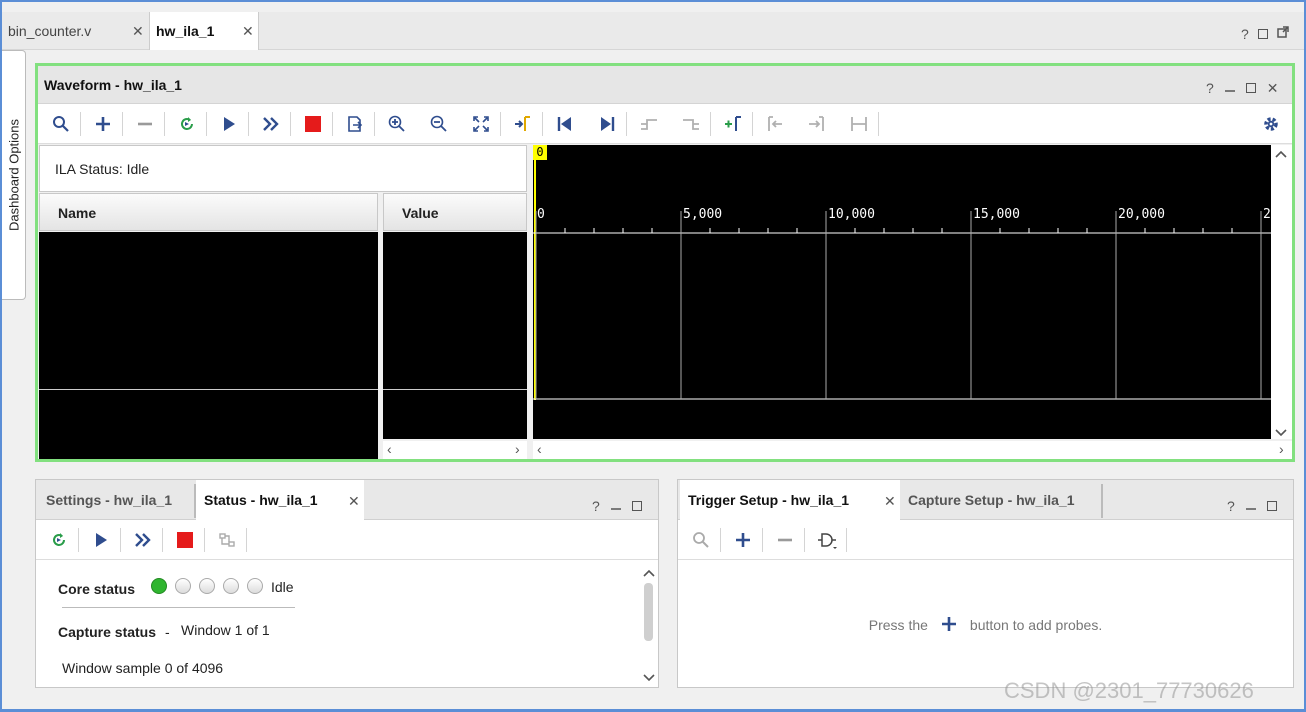  What do you see at coordinates (991, 500) in the screenshot?
I see `tab-capture-setup: Capture Setup - hw_ila_1` at bounding box center [991, 500].